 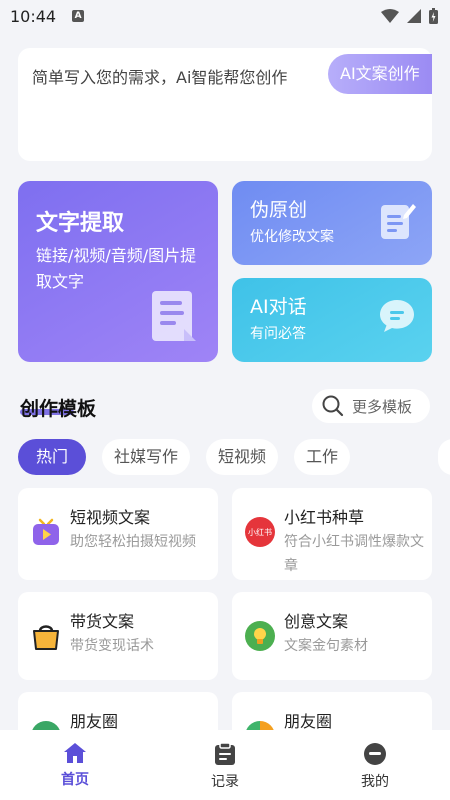 What do you see at coordinates (332, 223) in the screenshot?
I see `rewrite-card: 伪原创 优化修改文案` at bounding box center [332, 223].